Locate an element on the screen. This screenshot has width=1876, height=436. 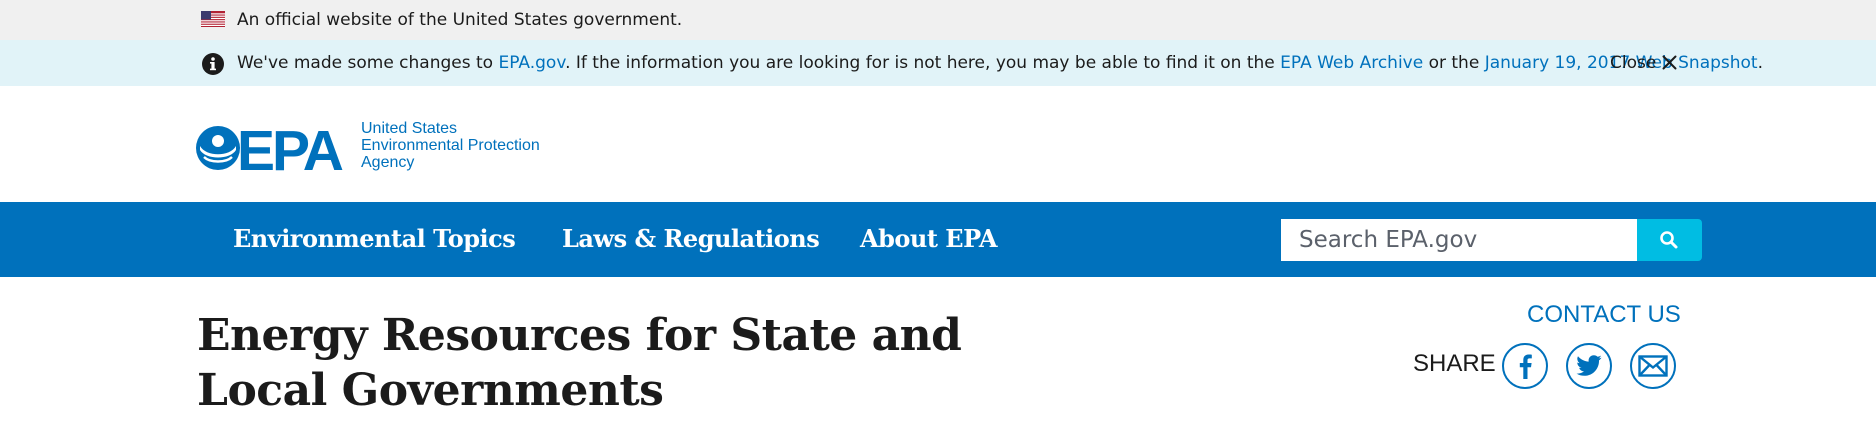
nav-environmental-topics: Environmental Topics is located at coordinates (374, 239).